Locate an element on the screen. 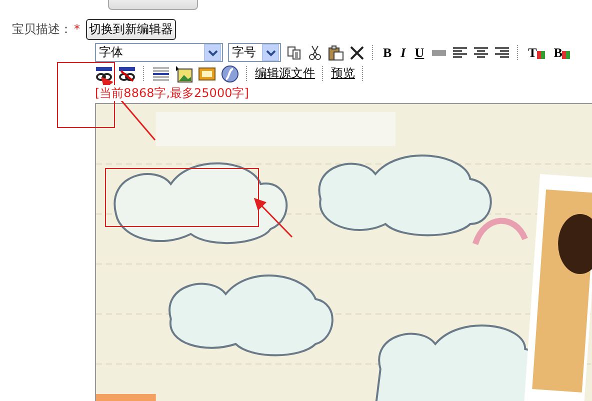 The image size is (592, 401). color-button: T is located at coordinates (536, 52).